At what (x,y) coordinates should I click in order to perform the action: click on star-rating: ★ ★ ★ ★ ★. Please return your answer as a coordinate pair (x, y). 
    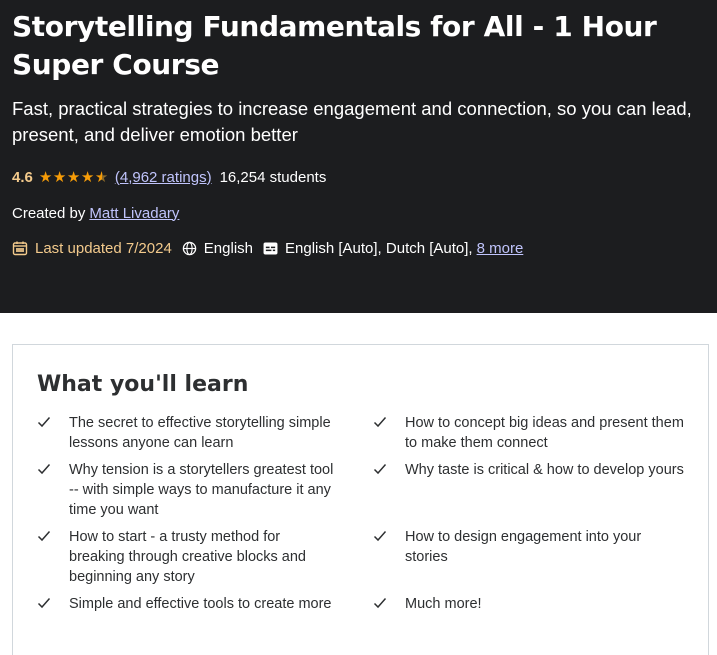
    Looking at the image, I should click on (74, 177).